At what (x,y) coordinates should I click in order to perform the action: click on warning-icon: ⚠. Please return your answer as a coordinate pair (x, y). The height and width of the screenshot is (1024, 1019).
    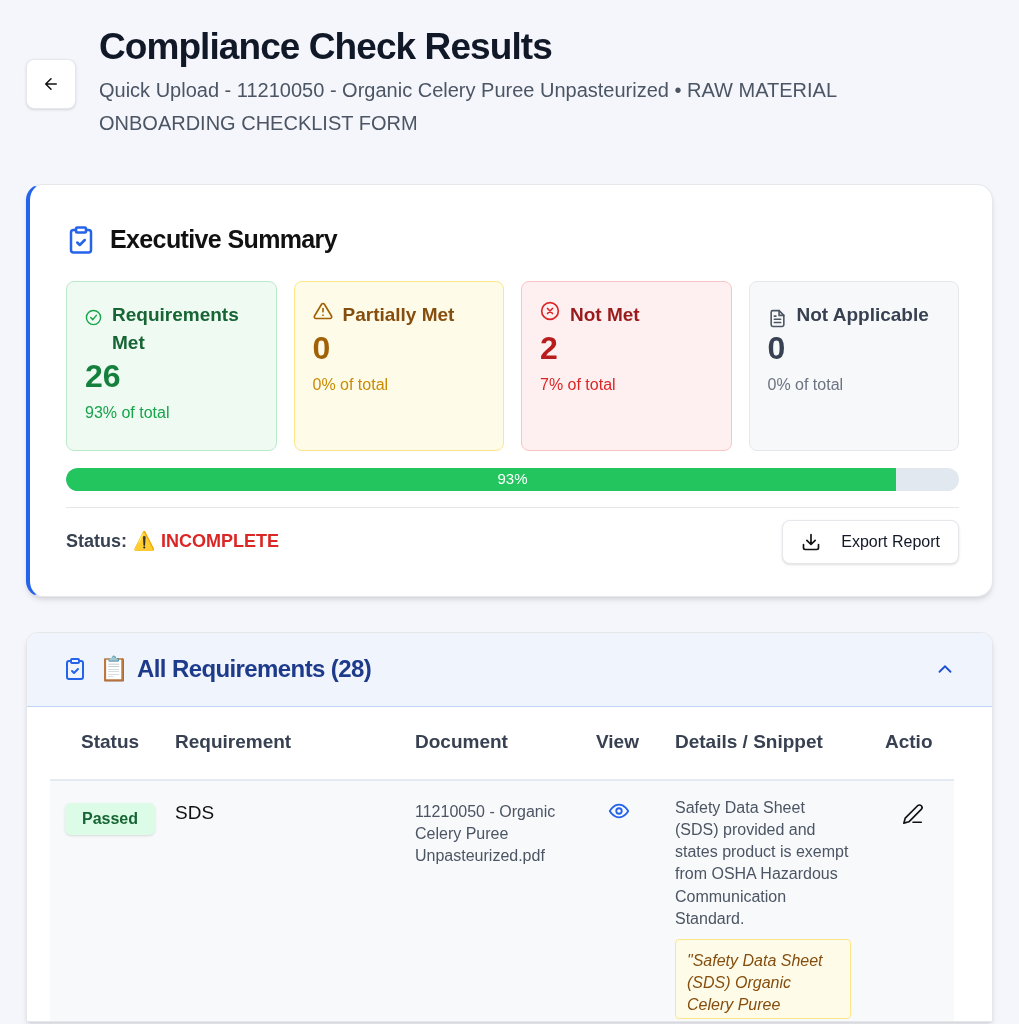
    Looking at the image, I should click on (144, 541).